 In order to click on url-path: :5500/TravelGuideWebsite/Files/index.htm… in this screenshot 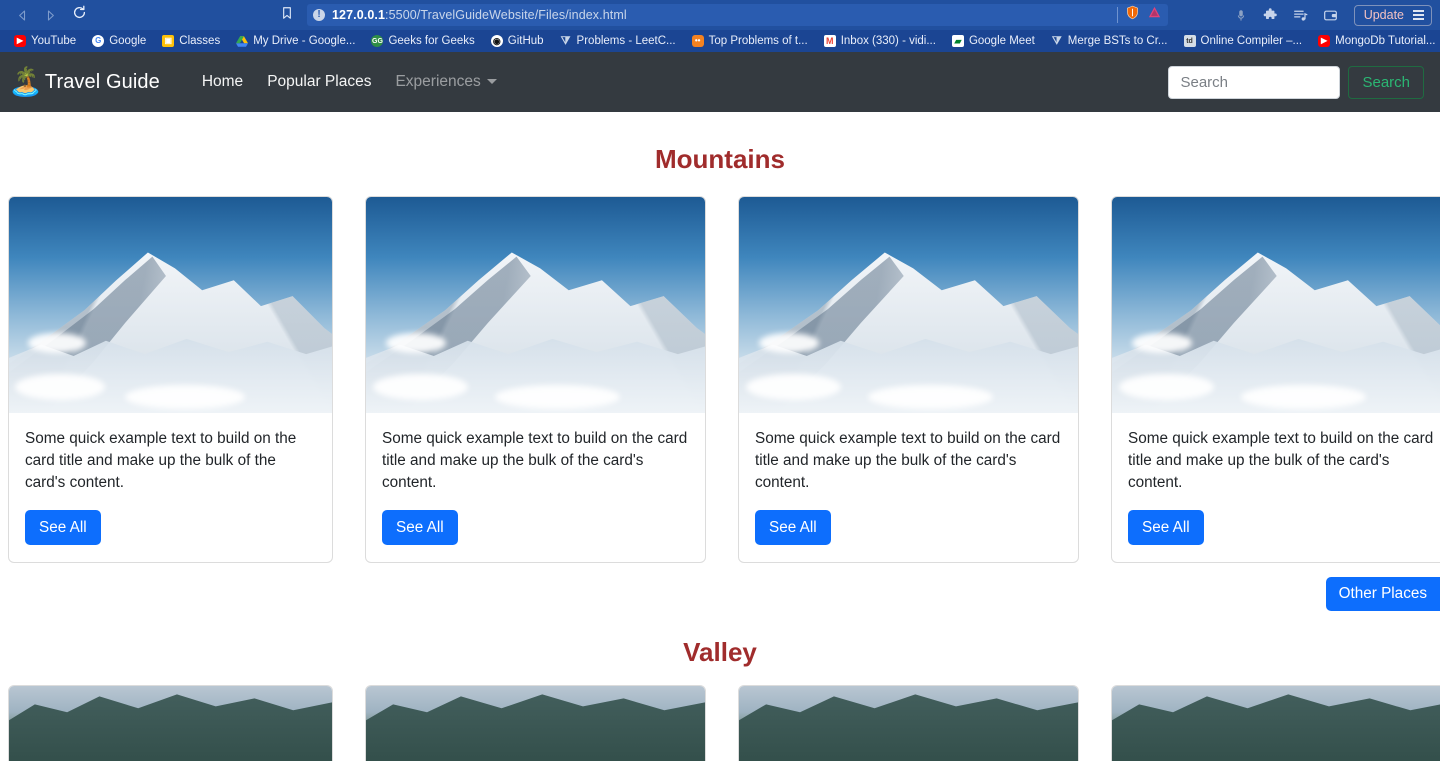, I will do `click(506, 15)`.